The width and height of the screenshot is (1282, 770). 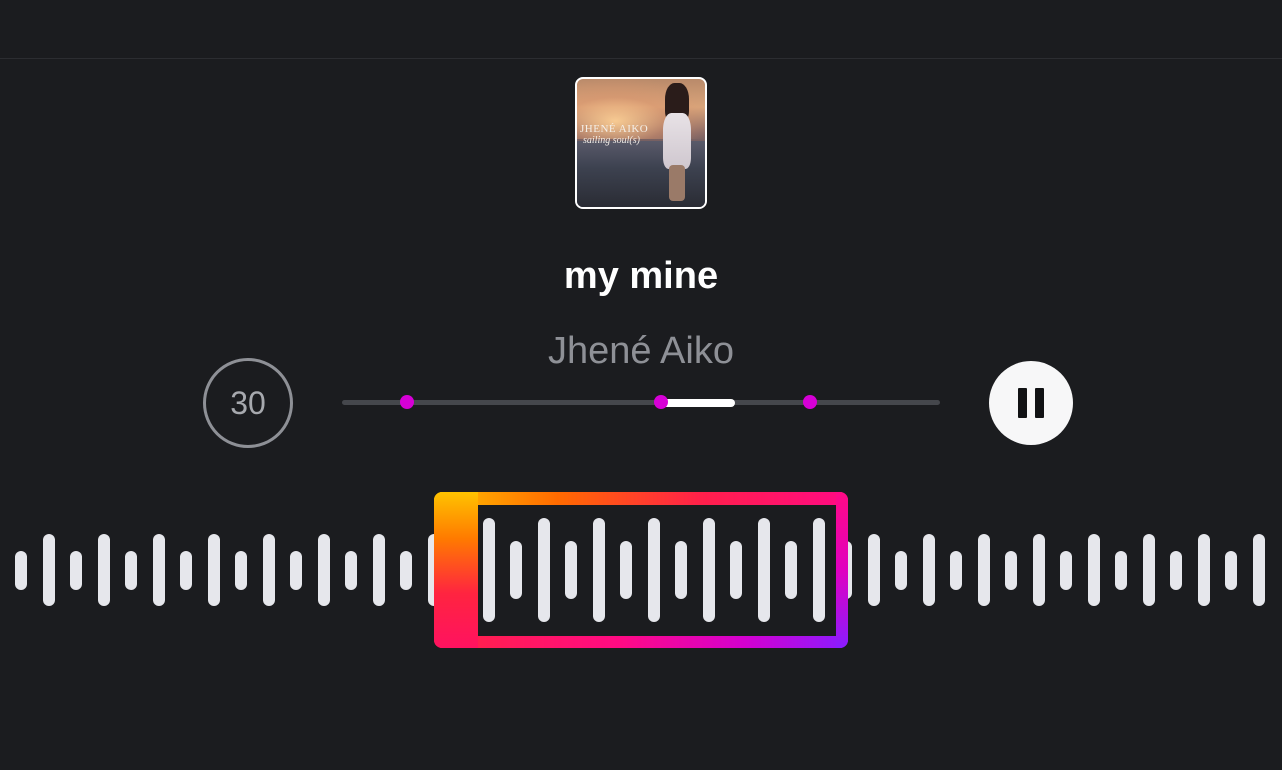 What do you see at coordinates (698, 403) in the screenshot?
I see `progress-played` at bounding box center [698, 403].